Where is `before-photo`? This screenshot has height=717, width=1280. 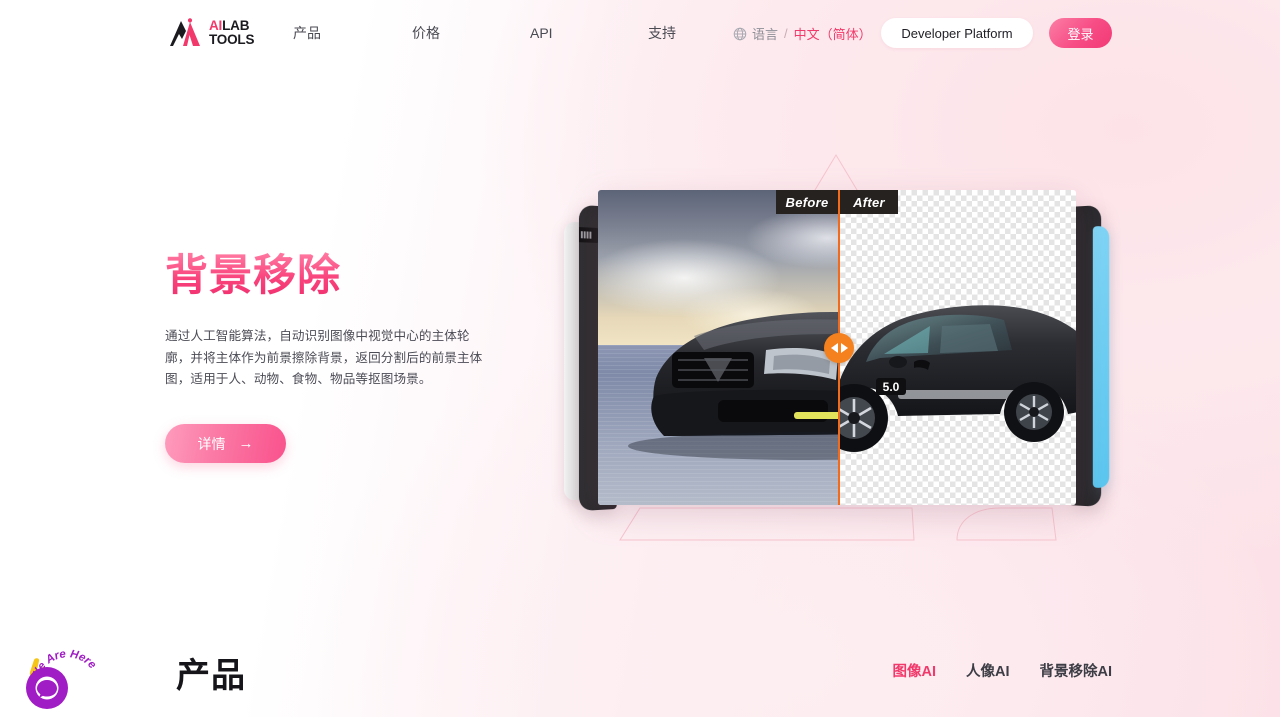 before-photo is located at coordinates (718, 347).